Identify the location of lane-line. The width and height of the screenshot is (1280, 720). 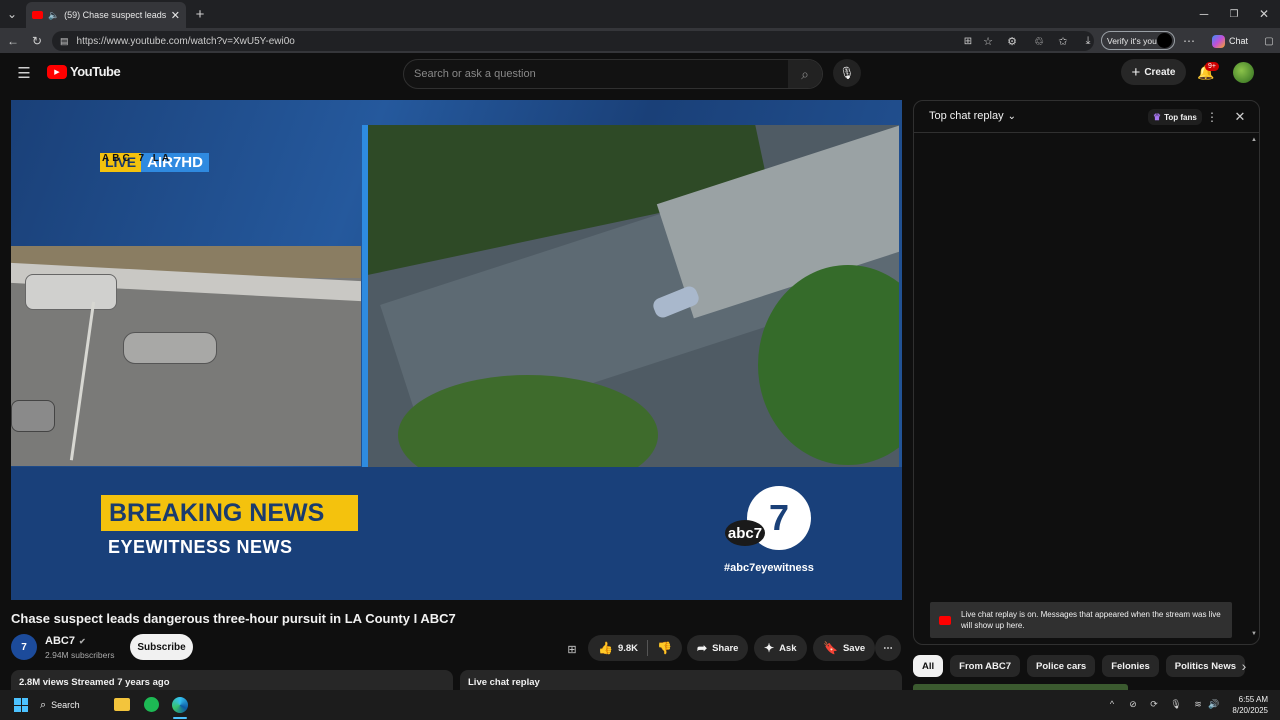
(82, 381).